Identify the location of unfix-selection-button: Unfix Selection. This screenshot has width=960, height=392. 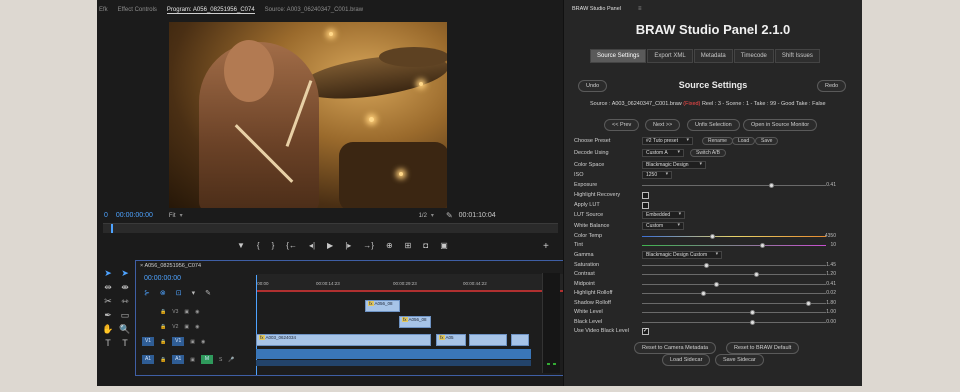
(713, 125).